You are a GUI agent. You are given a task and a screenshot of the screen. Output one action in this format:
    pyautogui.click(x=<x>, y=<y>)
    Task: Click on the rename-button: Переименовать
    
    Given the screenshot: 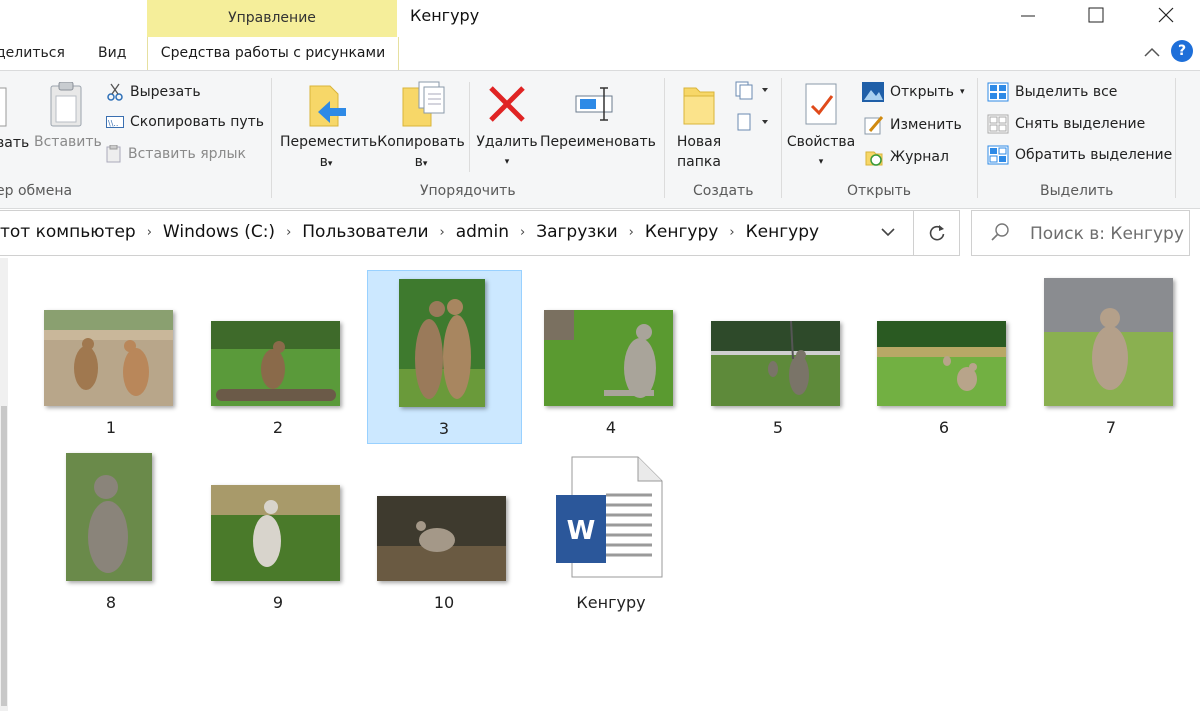 What is the action you would take?
    pyautogui.click(x=598, y=115)
    